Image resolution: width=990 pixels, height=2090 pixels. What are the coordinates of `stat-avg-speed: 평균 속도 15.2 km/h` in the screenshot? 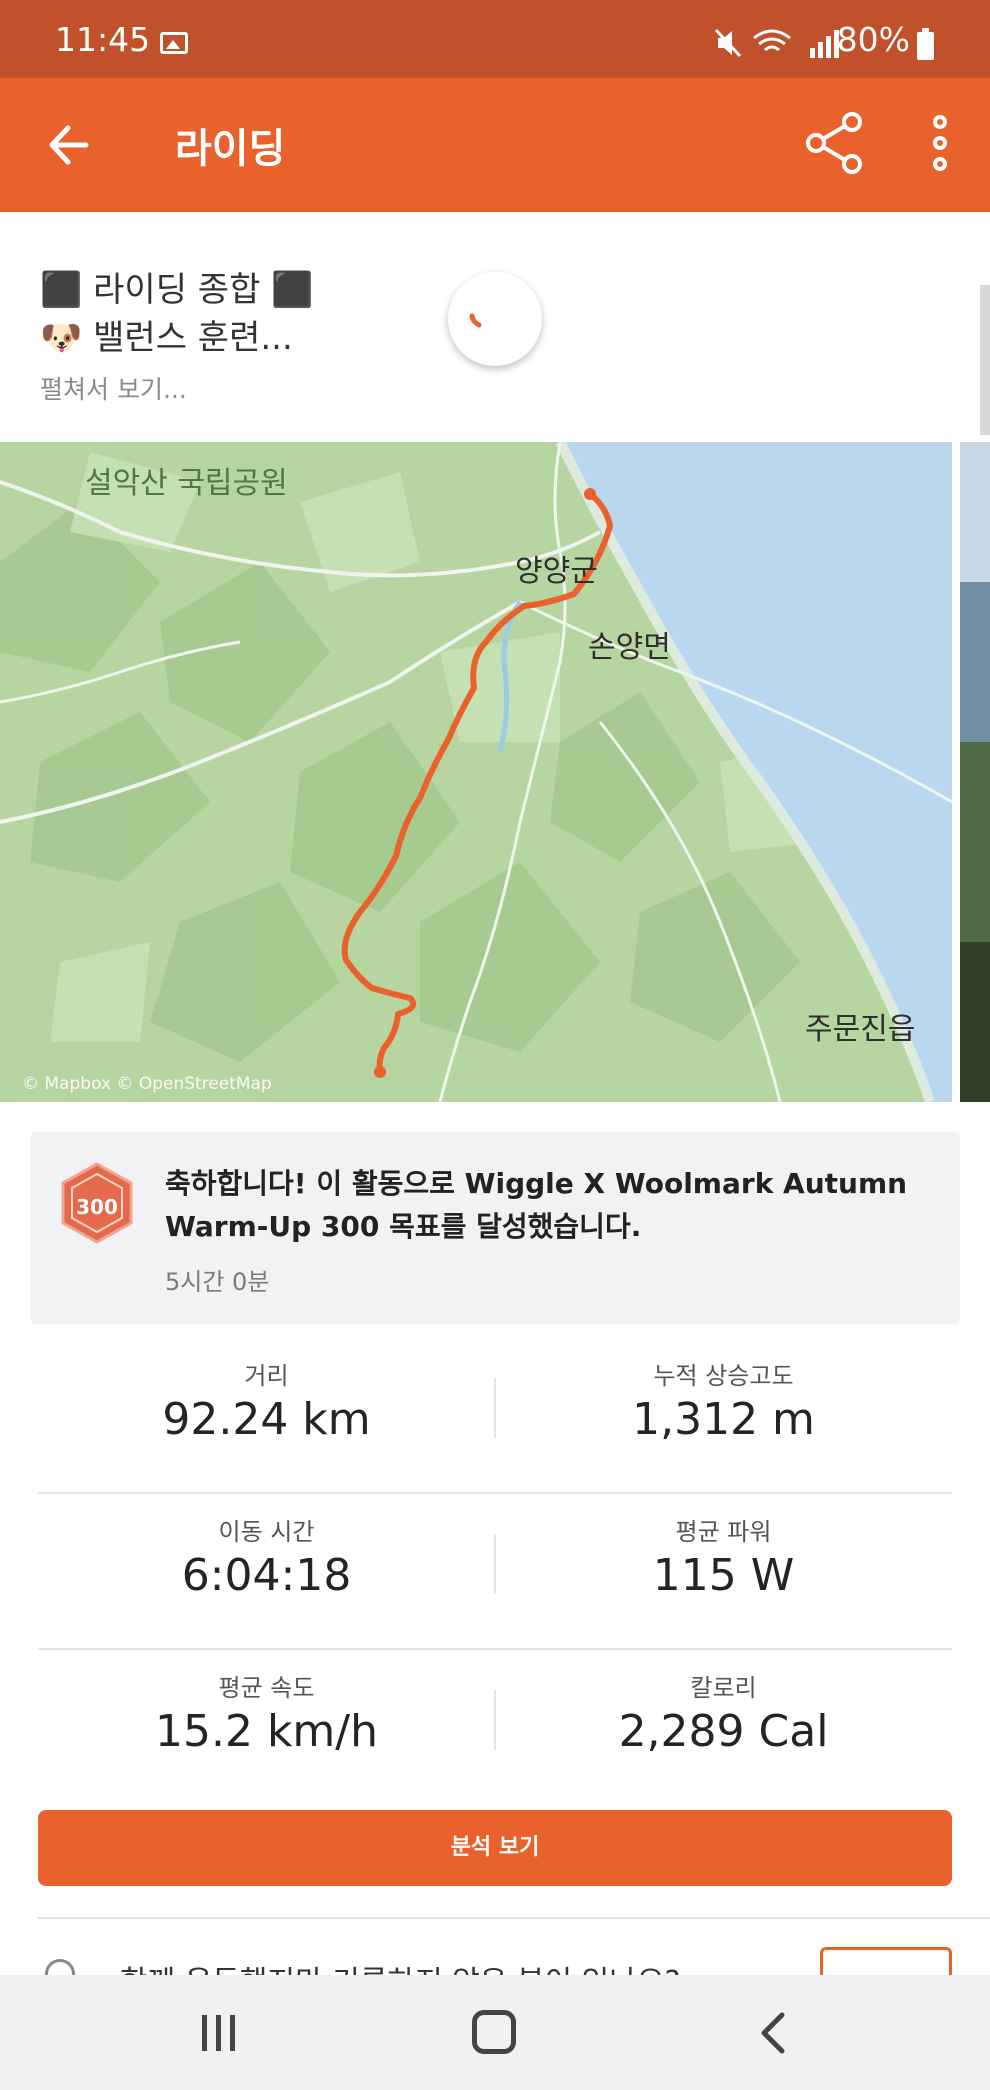 It's located at (266, 1728).